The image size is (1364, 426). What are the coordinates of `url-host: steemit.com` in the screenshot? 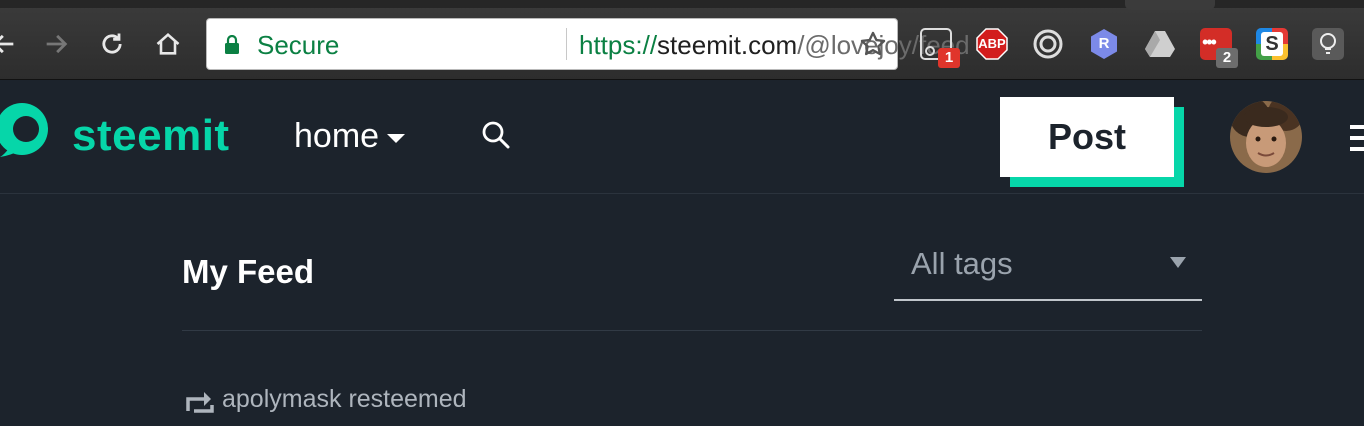 It's located at (727, 45).